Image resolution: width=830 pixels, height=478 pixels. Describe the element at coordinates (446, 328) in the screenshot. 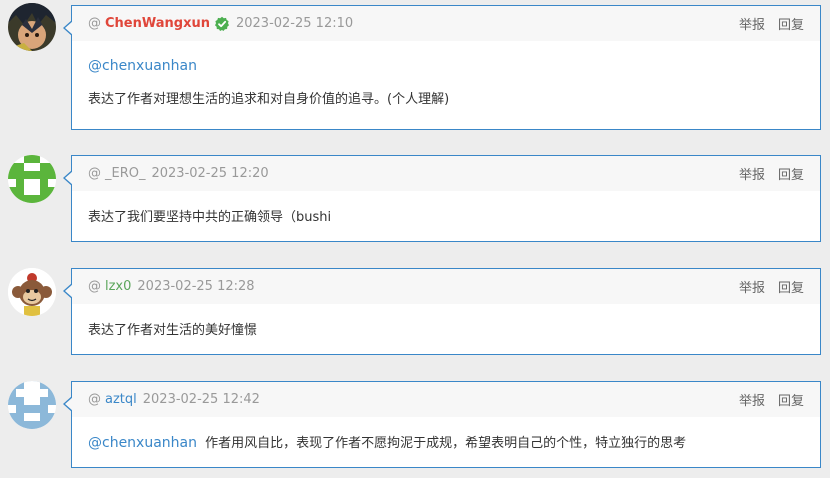

I see `comment-body: 表达了作者对生活的美好憧憬` at that location.